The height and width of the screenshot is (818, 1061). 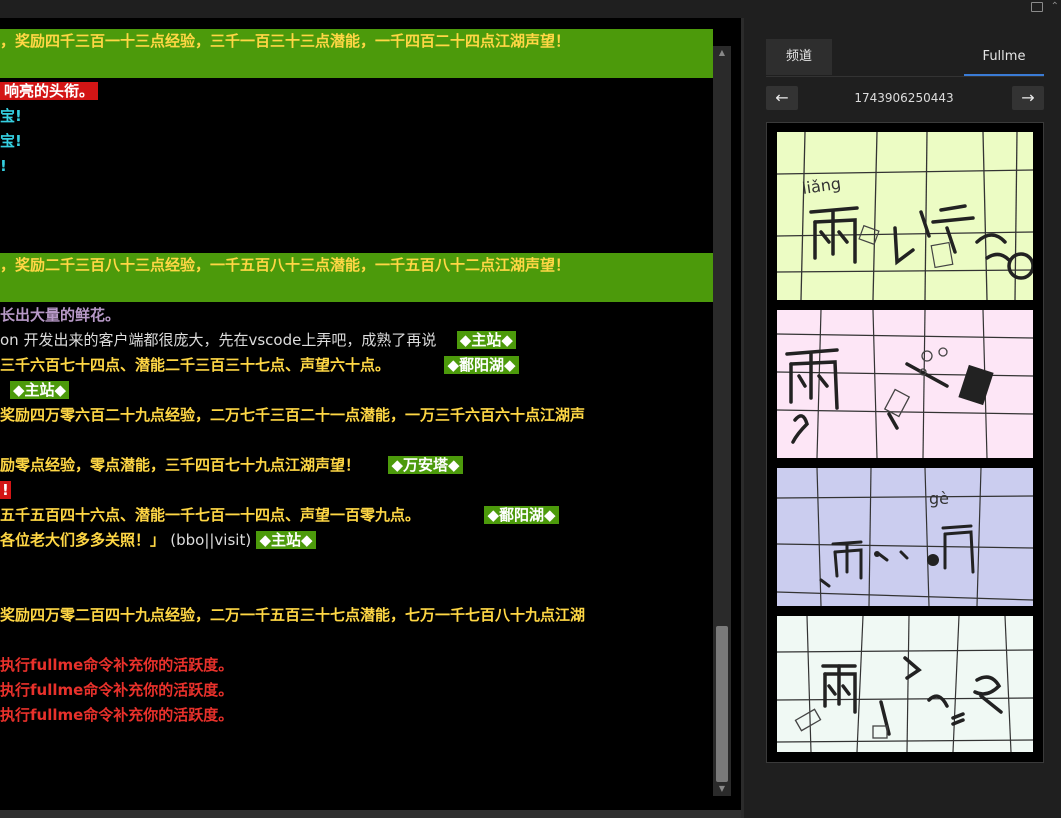 What do you see at coordinates (1028, 98) in the screenshot?
I see `next-captcha-button: →` at bounding box center [1028, 98].